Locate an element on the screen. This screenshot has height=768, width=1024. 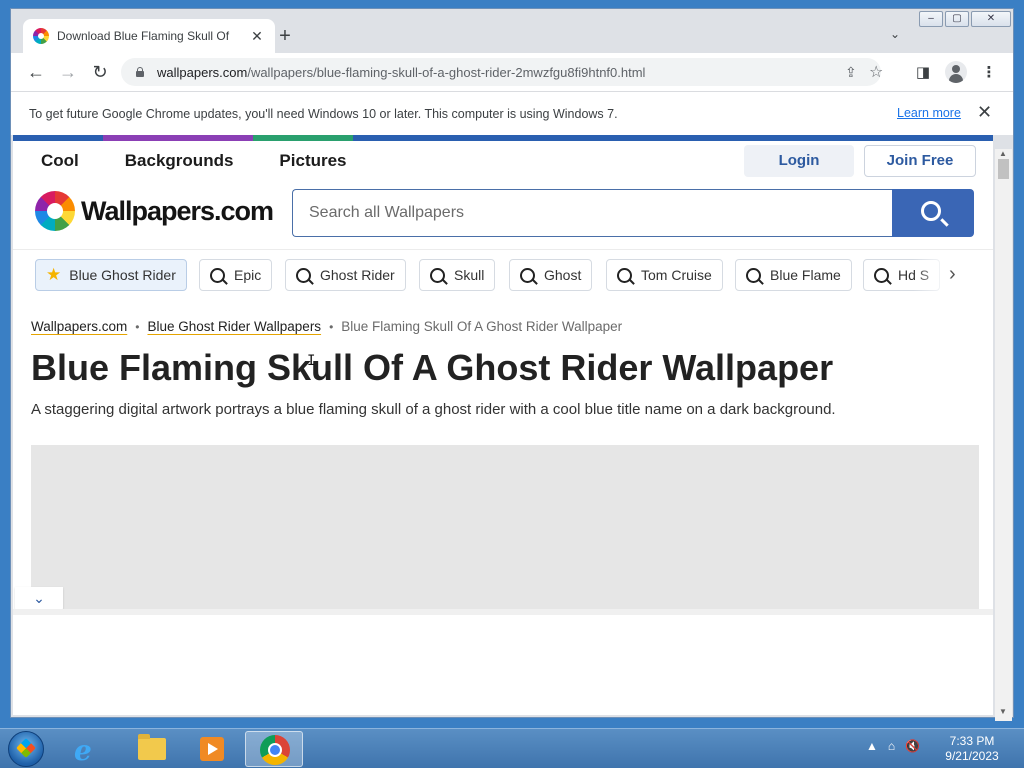
maximize-button: ▢ is located at coordinates (957, 19).